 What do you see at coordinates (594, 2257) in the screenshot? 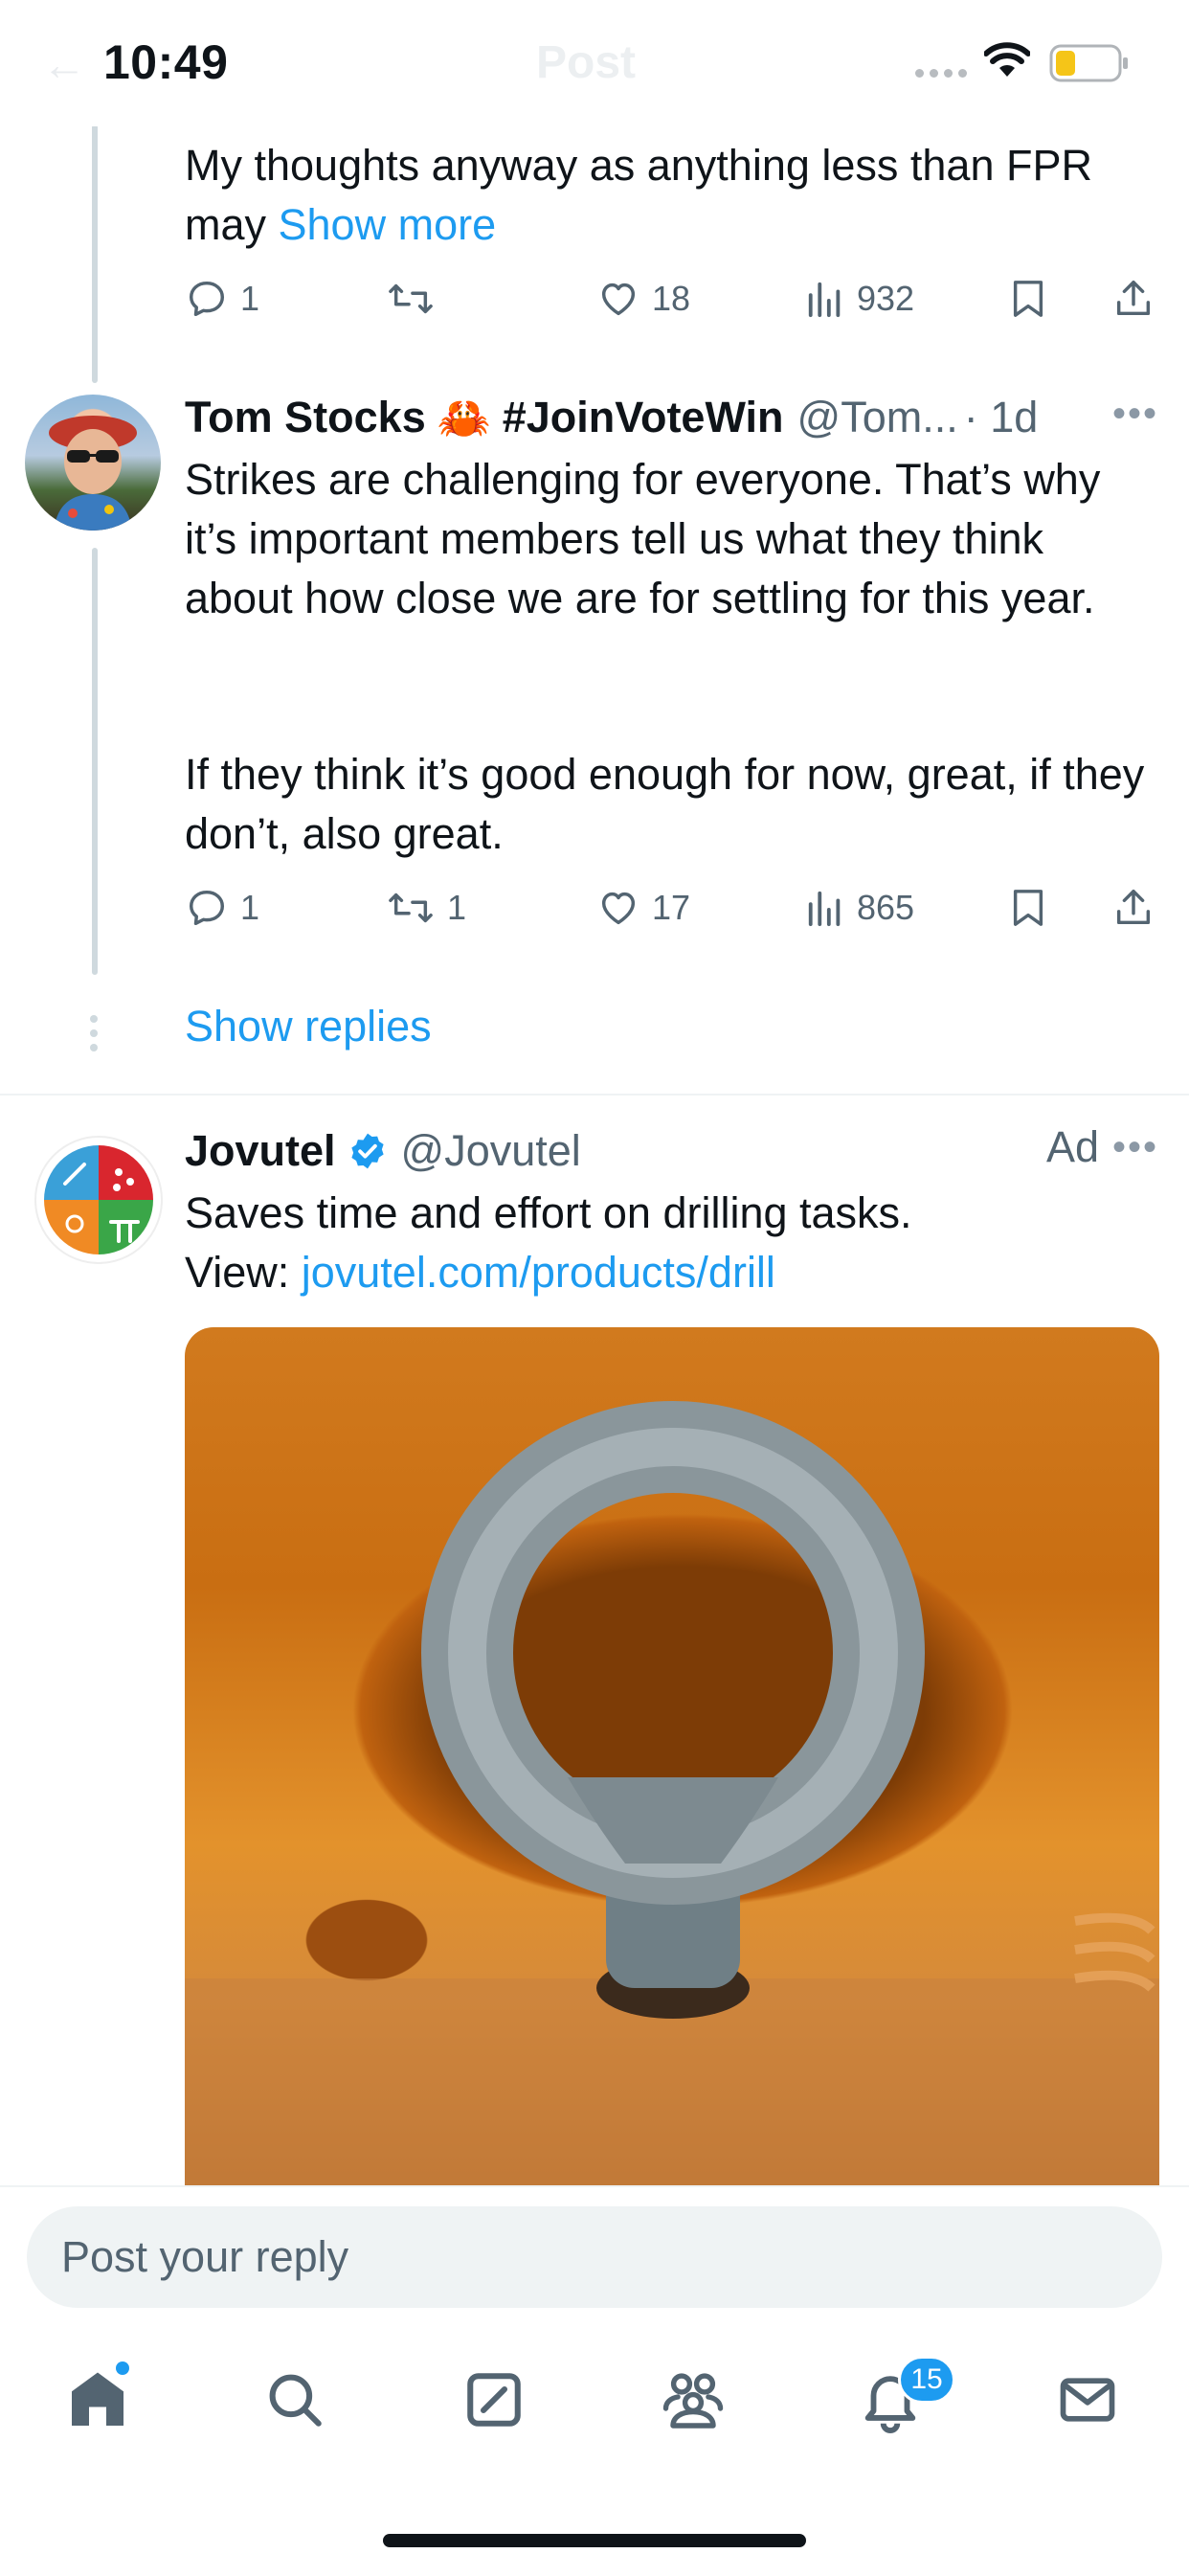
I see `reply-input` at bounding box center [594, 2257].